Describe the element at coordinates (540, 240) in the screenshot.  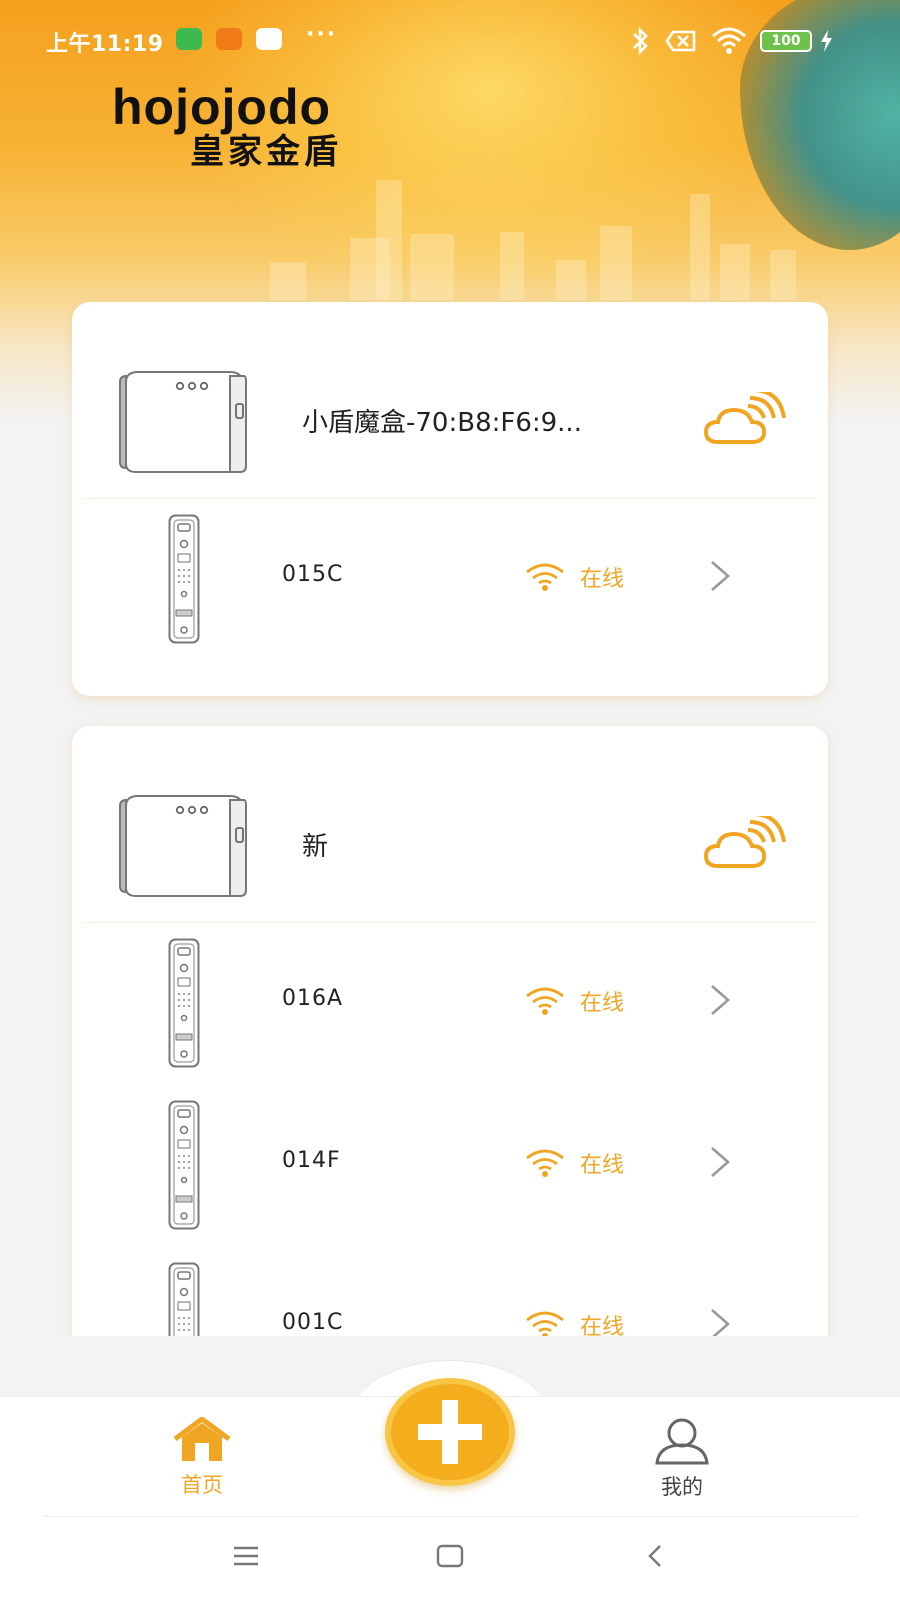
I see `city-skyline` at that location.